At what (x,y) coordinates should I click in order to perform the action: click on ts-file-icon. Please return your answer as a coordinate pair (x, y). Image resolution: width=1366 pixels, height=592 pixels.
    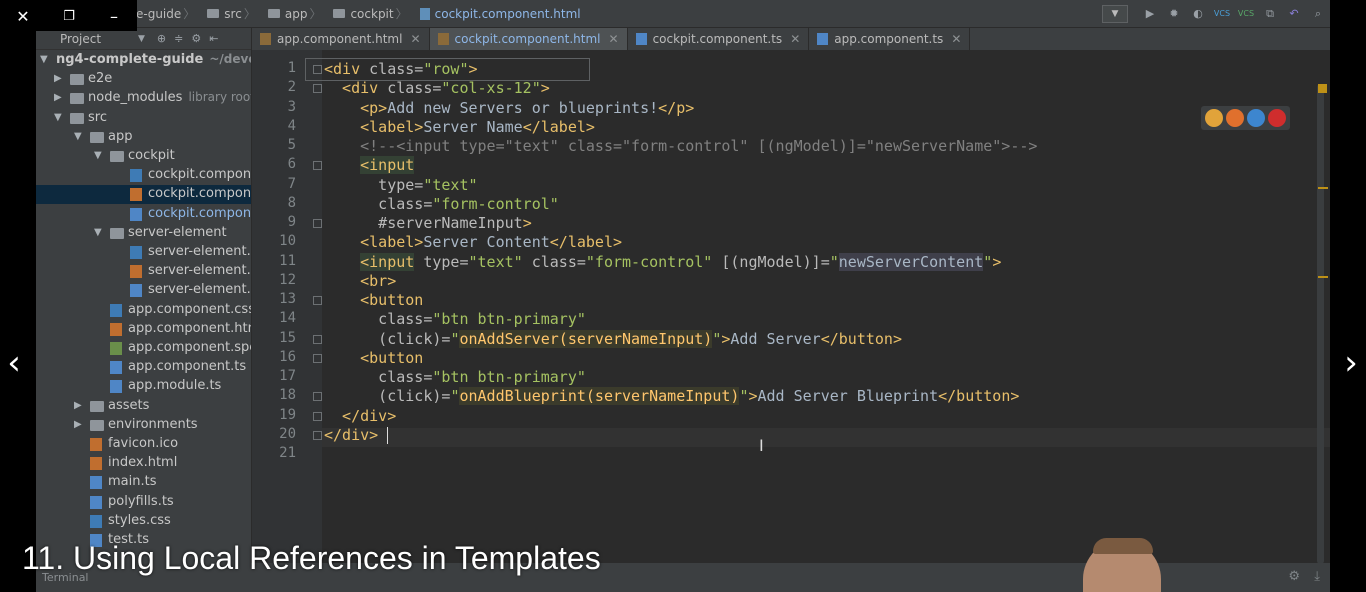
    Looking at the image, I should click on (136, 291).